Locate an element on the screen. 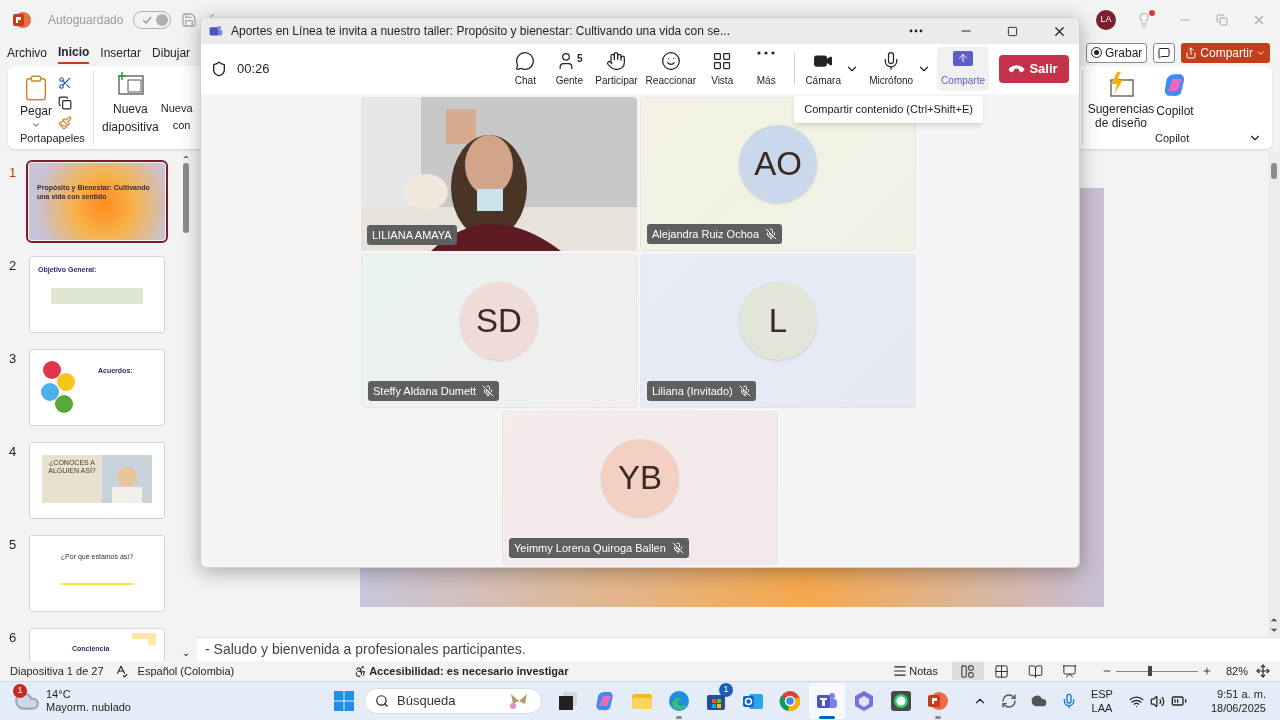 The height and width of the screenshot is (720, 1280). slide-number: 5 is located at coordinates (13, 545).